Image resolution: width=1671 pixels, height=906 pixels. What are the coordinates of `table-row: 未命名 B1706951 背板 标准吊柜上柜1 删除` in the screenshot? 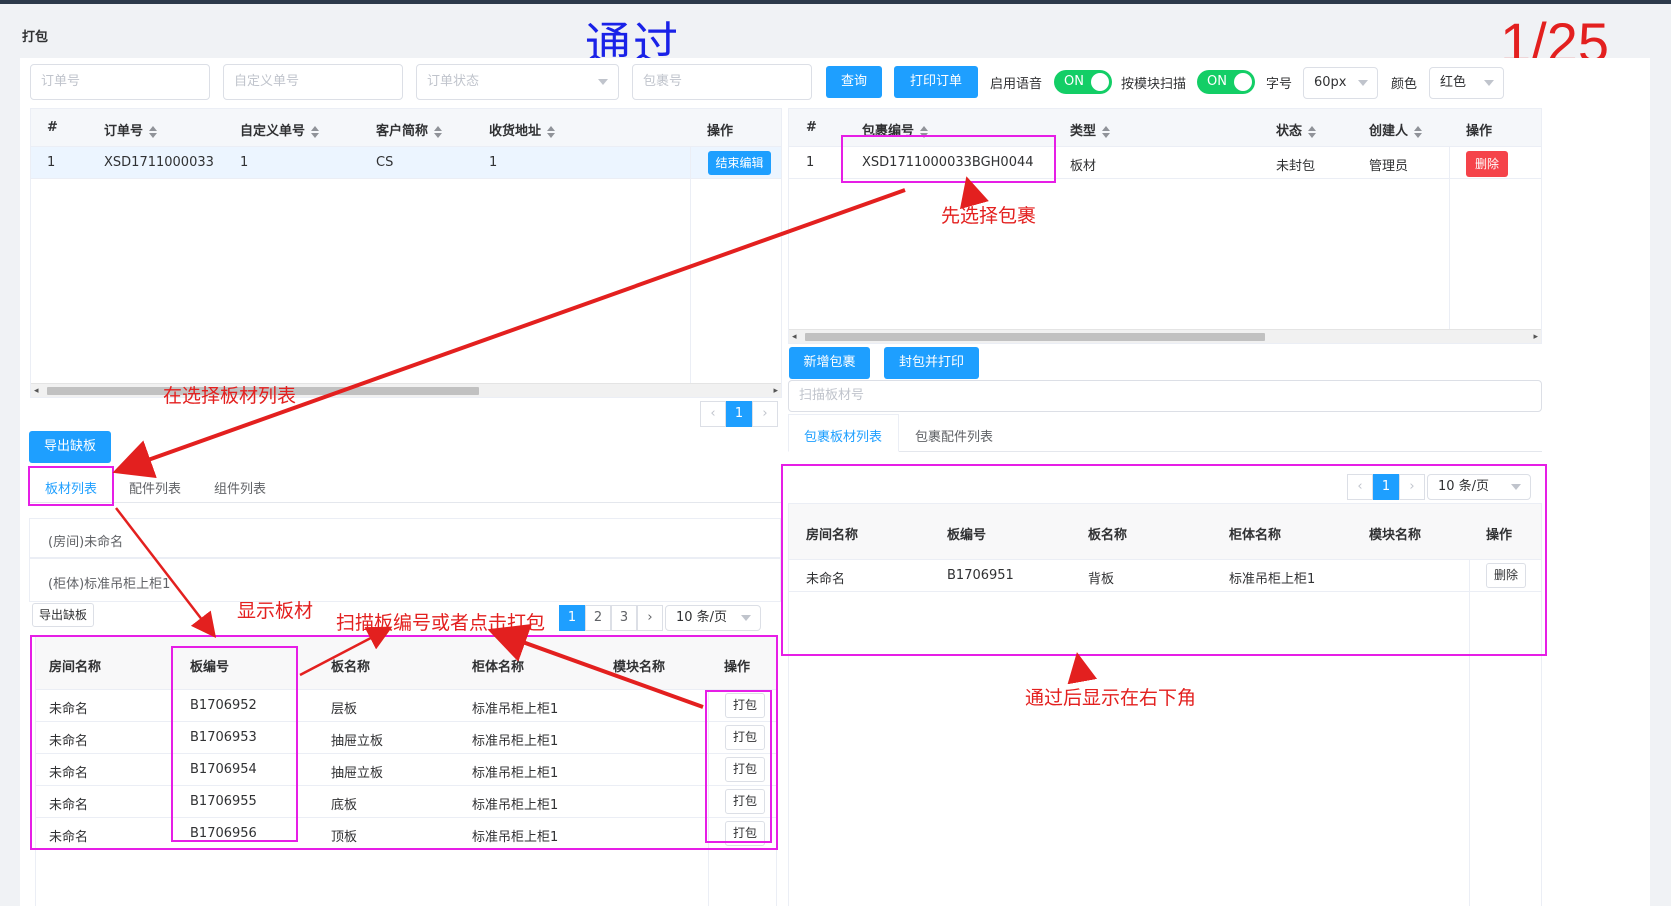 It's located at (1165, 576).